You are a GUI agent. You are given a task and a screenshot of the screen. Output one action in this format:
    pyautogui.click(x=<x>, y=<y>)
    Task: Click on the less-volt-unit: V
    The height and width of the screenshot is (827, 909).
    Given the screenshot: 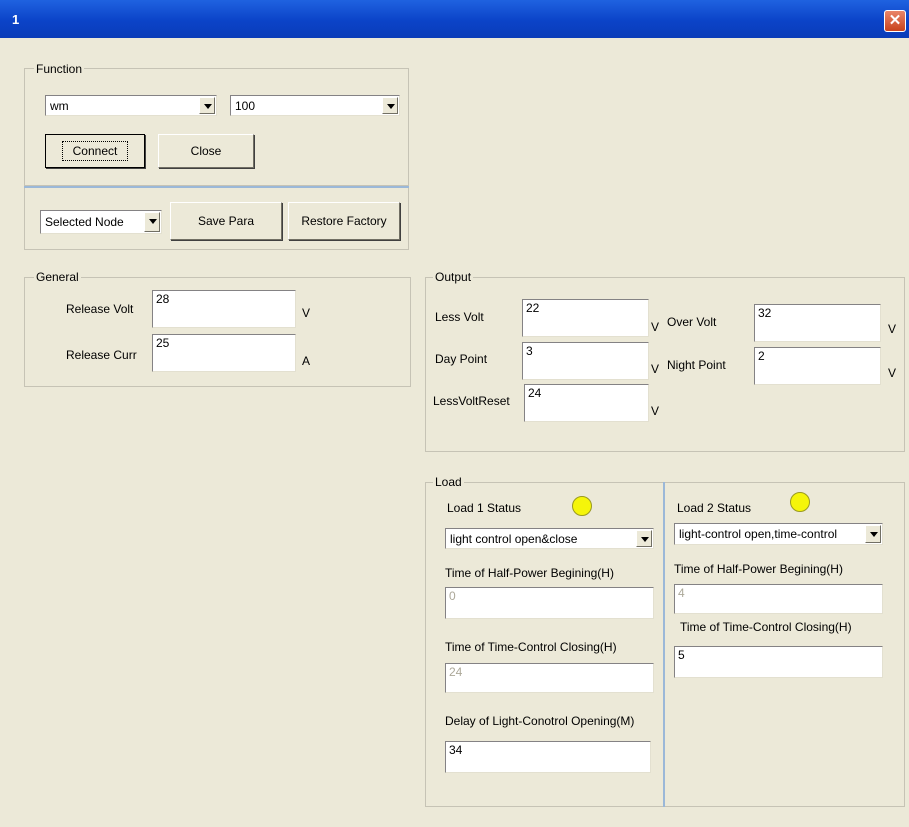 What is the action you would take?
    pyautogui.click(x=655, y=327)
    